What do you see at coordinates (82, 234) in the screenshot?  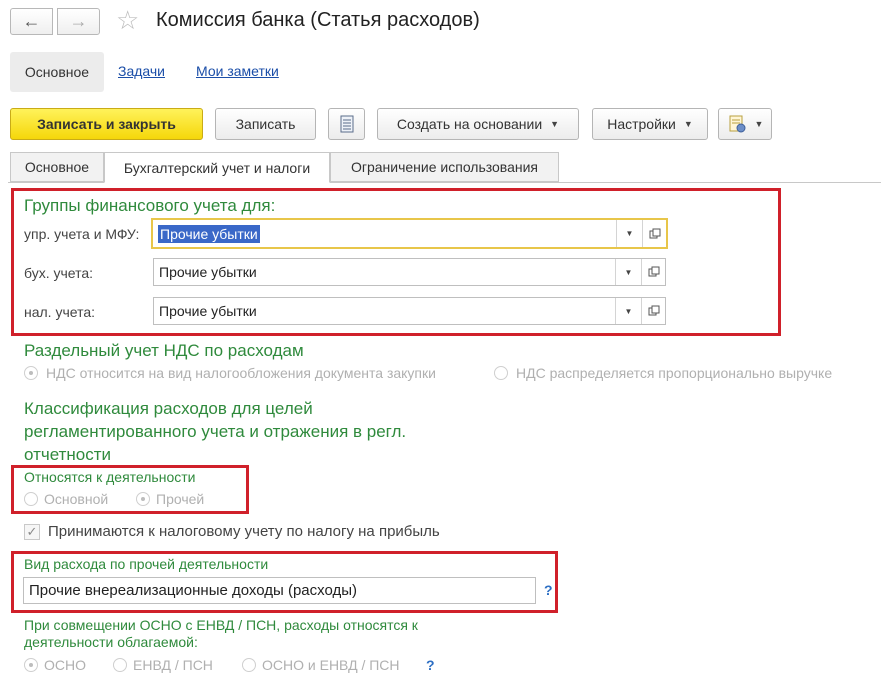 I see `mgmt-accounting-label: упр. учета и МФУ:` at bounding box center [82, 234].